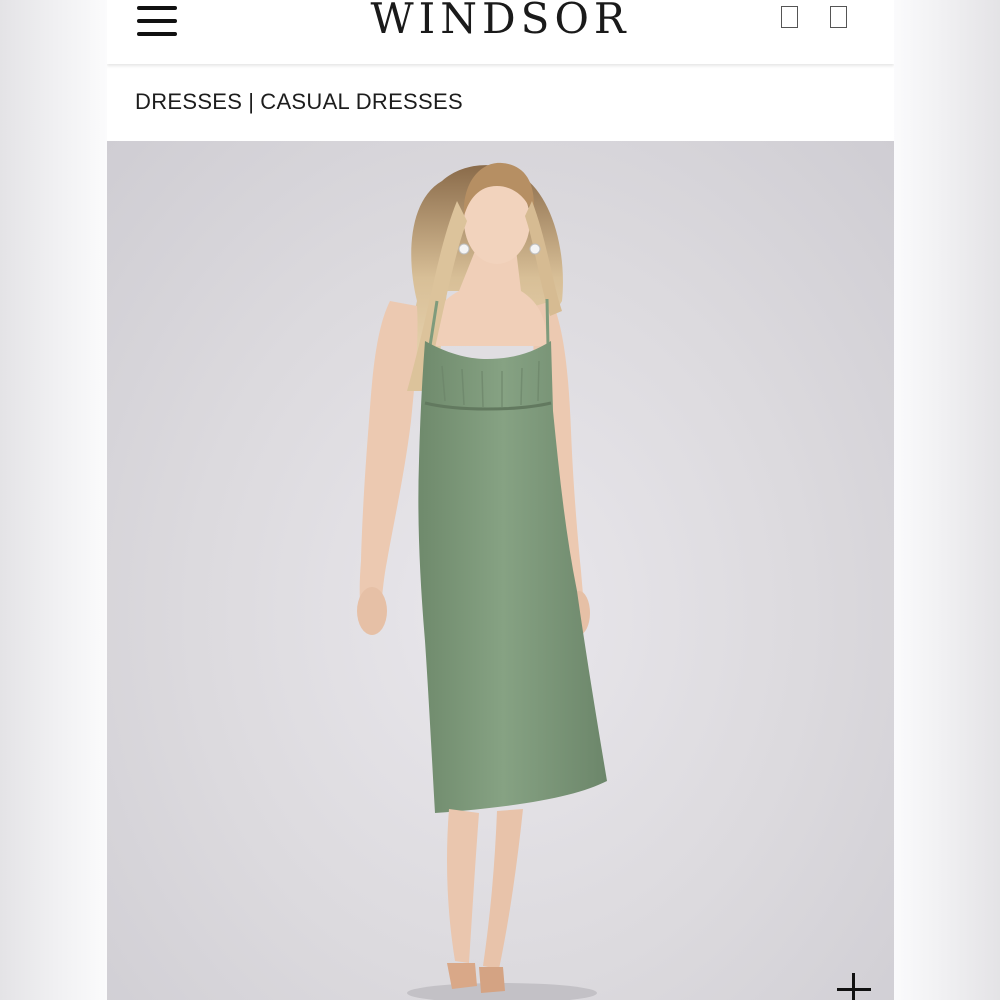 Image resolution: width=1000 pixels, height=1000 pixels. I want to click on right-shoe, so click(492, 980).